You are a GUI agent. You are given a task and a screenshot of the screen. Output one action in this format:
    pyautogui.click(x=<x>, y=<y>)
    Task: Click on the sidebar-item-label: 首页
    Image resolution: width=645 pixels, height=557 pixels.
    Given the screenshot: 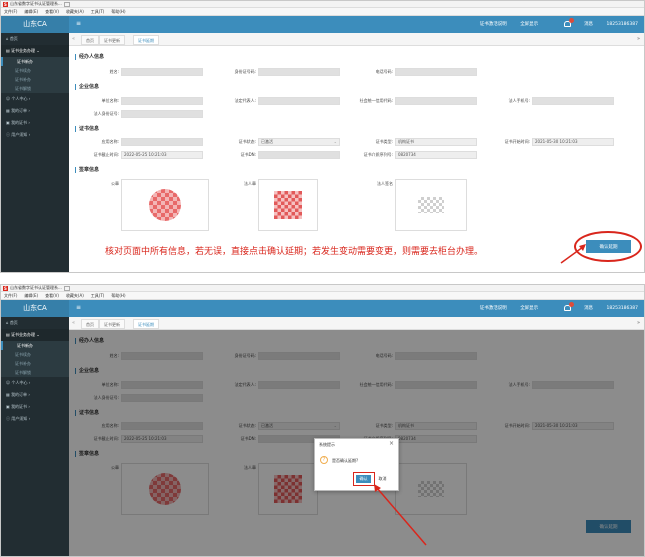 What is the action you would take?
    pyautogui.click(x=13, y=38)
    